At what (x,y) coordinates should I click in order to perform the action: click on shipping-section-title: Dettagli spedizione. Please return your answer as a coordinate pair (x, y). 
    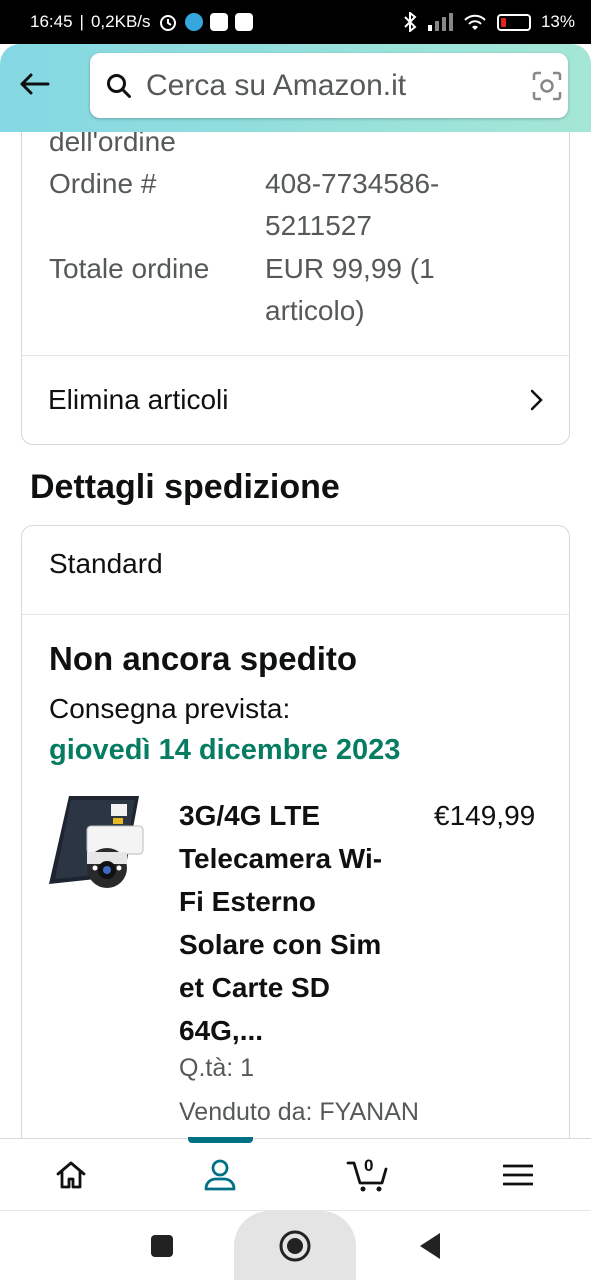
    Looking at the image, I should click on (185, 487).